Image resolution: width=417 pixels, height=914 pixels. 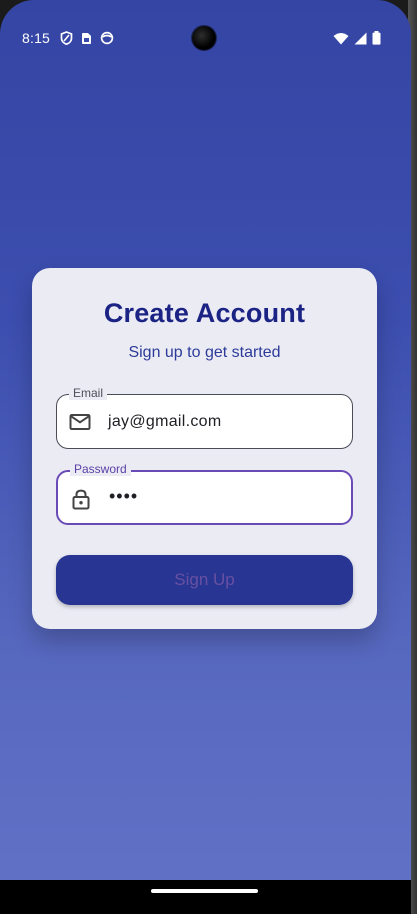 I want to click on sign-up-button: Sign Up, so click(x=204, y=580).